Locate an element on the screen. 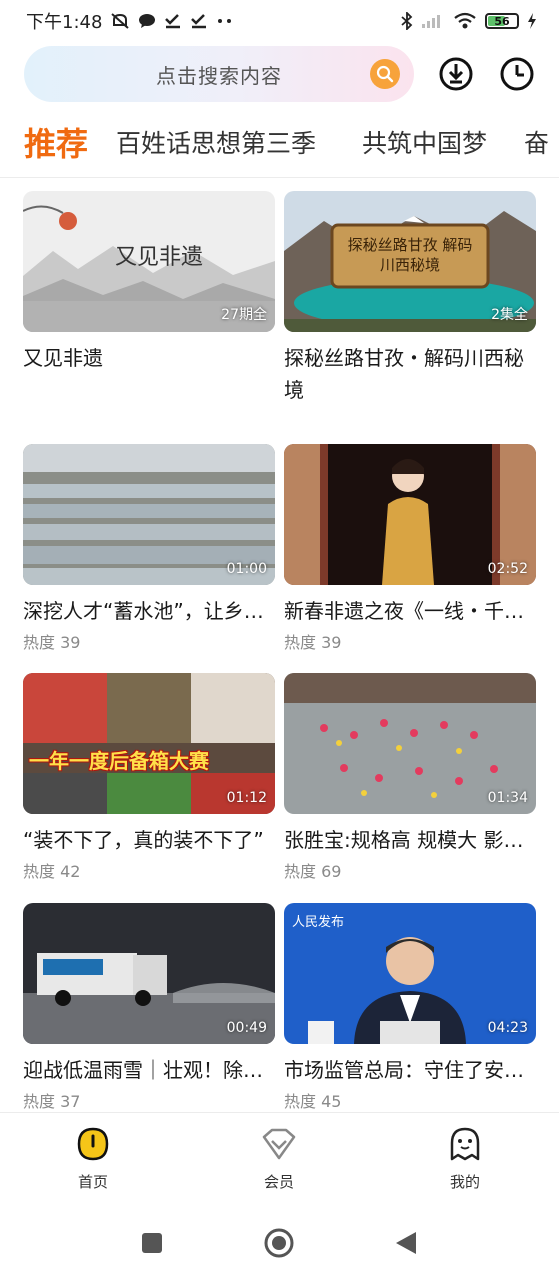 This screenshot has height=1280, width=559. duration-badge: 02:52 is located at coordinates (507, 569).